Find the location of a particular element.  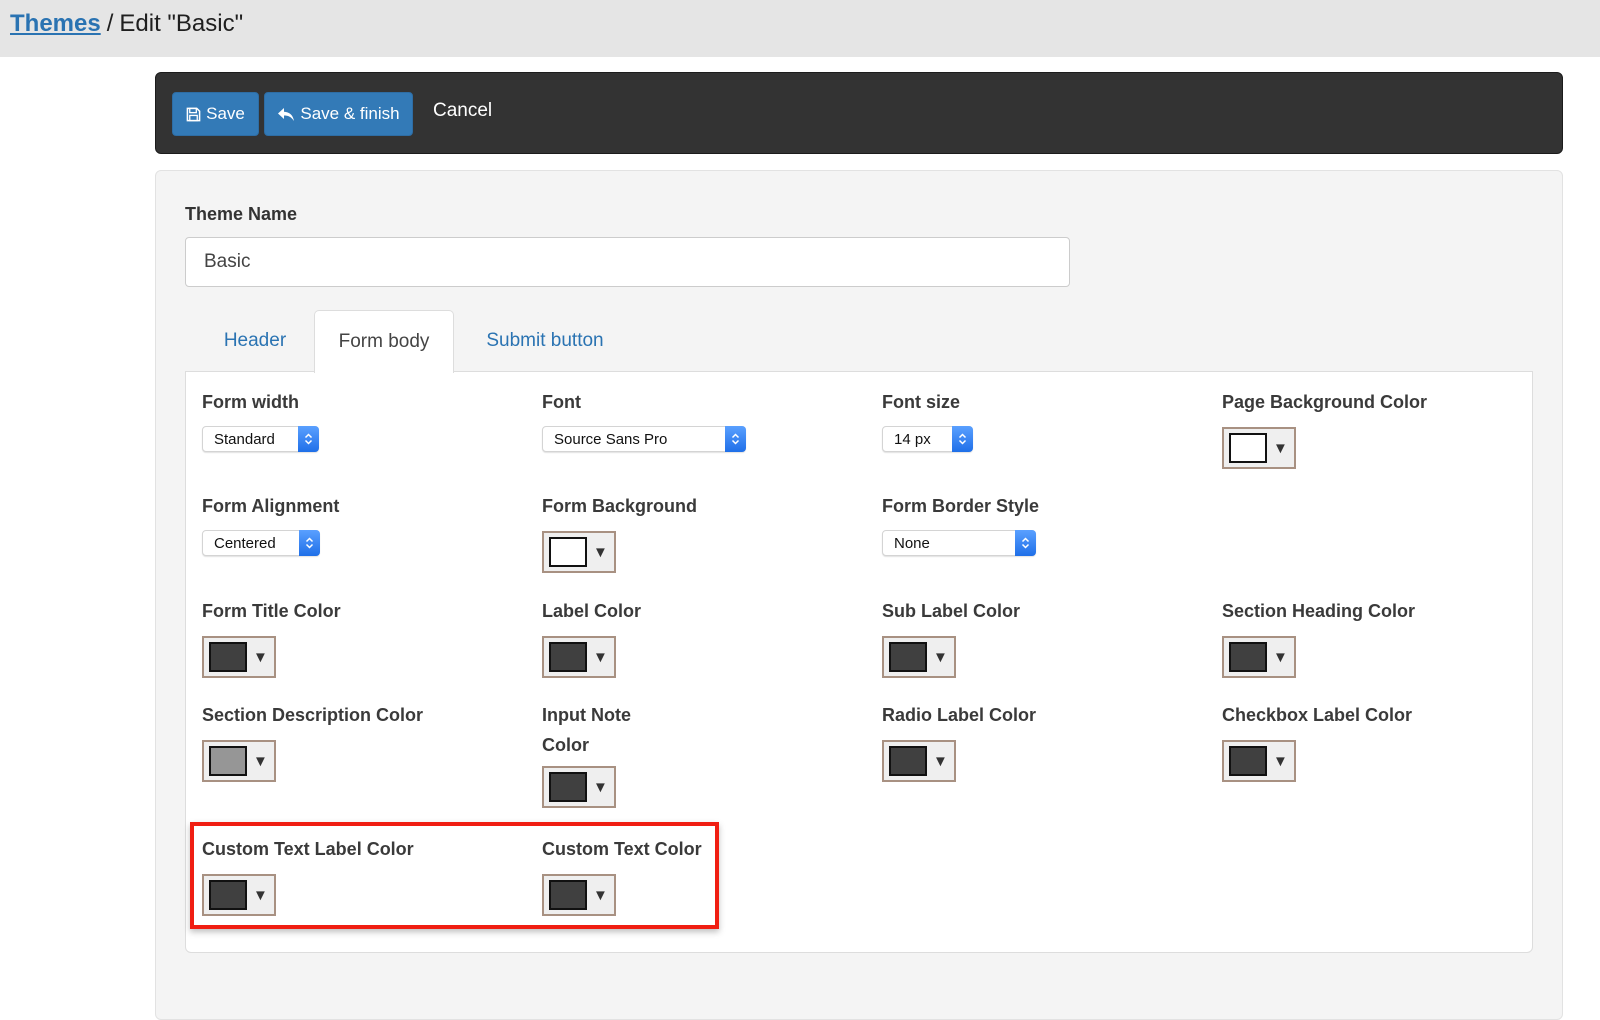

font-size-select: 14 px is located at coordinates (927, 438).